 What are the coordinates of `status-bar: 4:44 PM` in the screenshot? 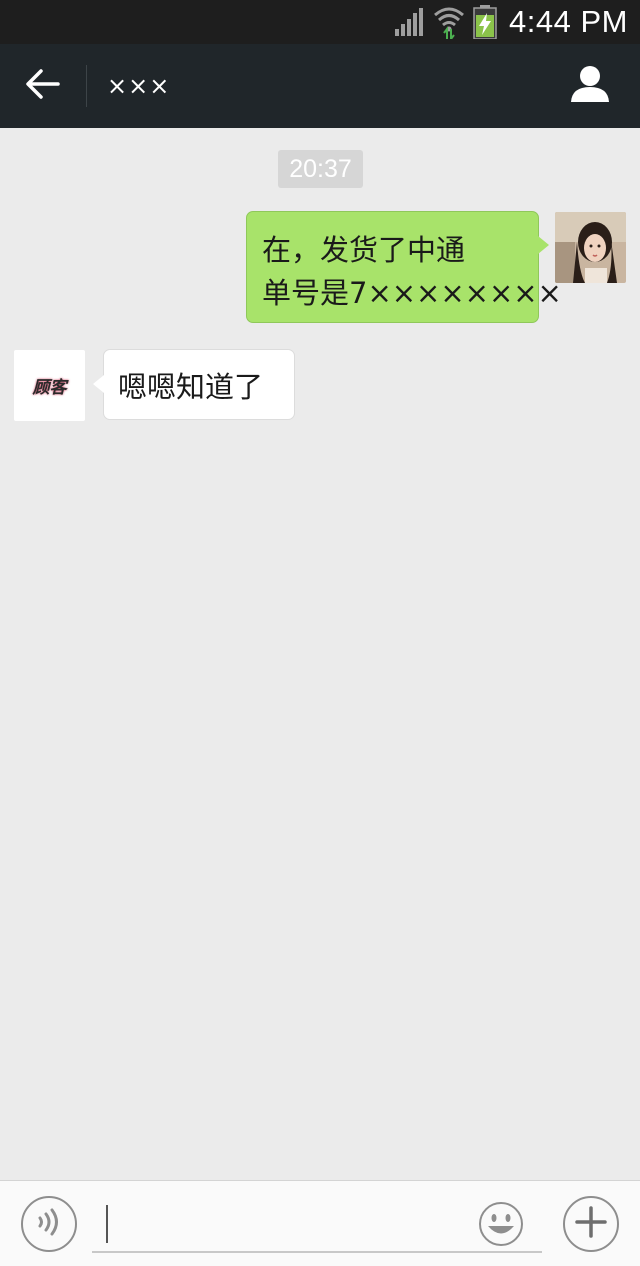 It's located at (320, 22).